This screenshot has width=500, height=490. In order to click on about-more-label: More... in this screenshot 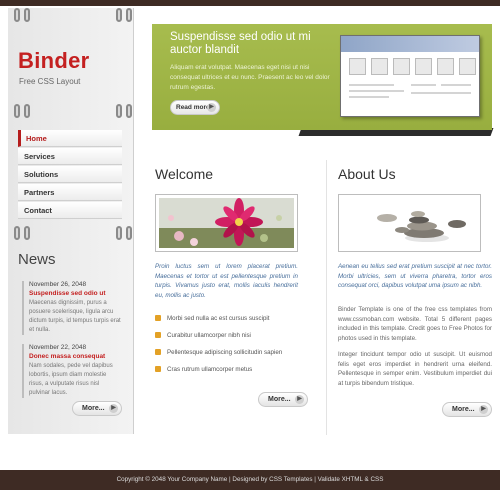, I will do `click(463, 409)`.